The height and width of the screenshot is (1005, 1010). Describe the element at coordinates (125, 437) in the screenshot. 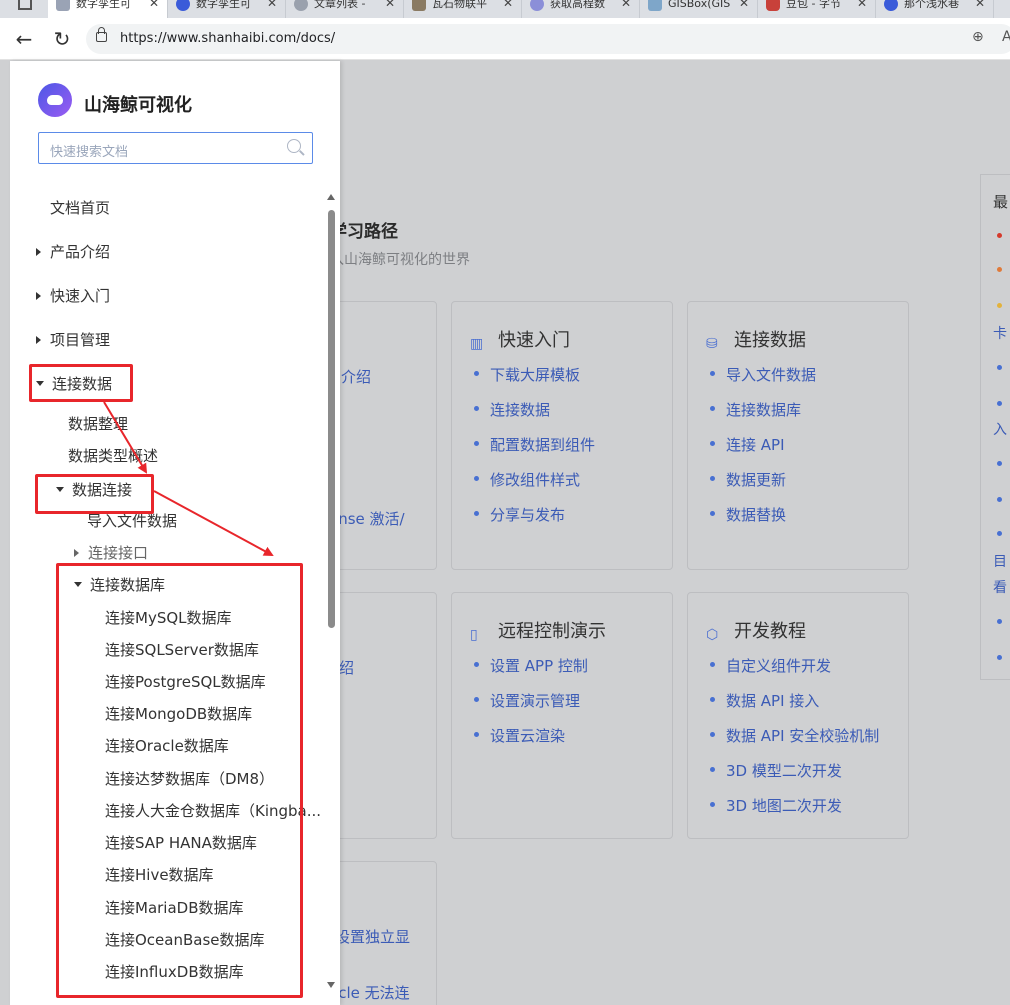

I see `arrow-to-data-connection` at that location.